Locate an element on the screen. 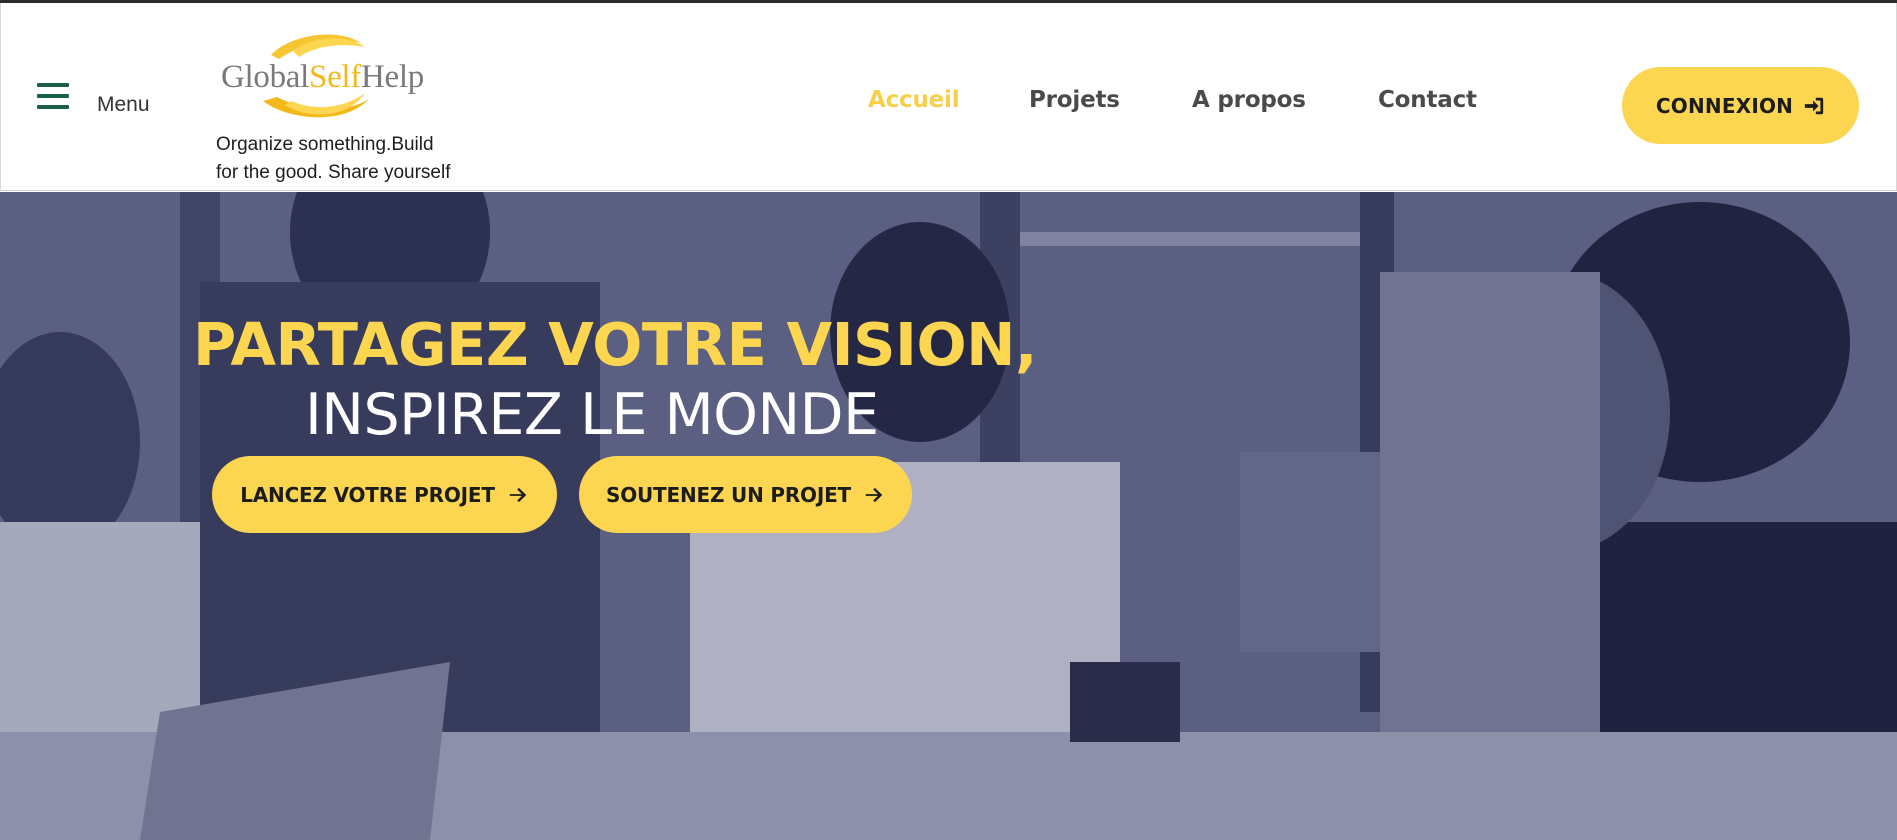 This screenshot has width=1897, height=840. nav-link-a-propos: A propos is located at coordinates (1249, 100).